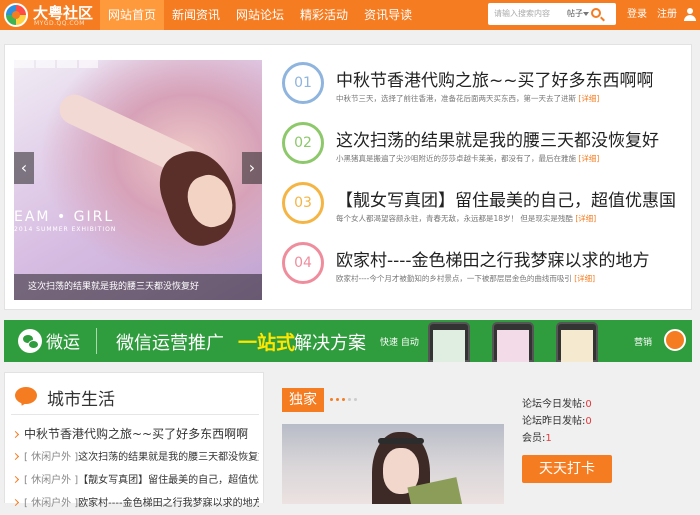  Describe the element at coordinates (252, 168) in the screenshot. I see `slider-next-button: ›` at that location.